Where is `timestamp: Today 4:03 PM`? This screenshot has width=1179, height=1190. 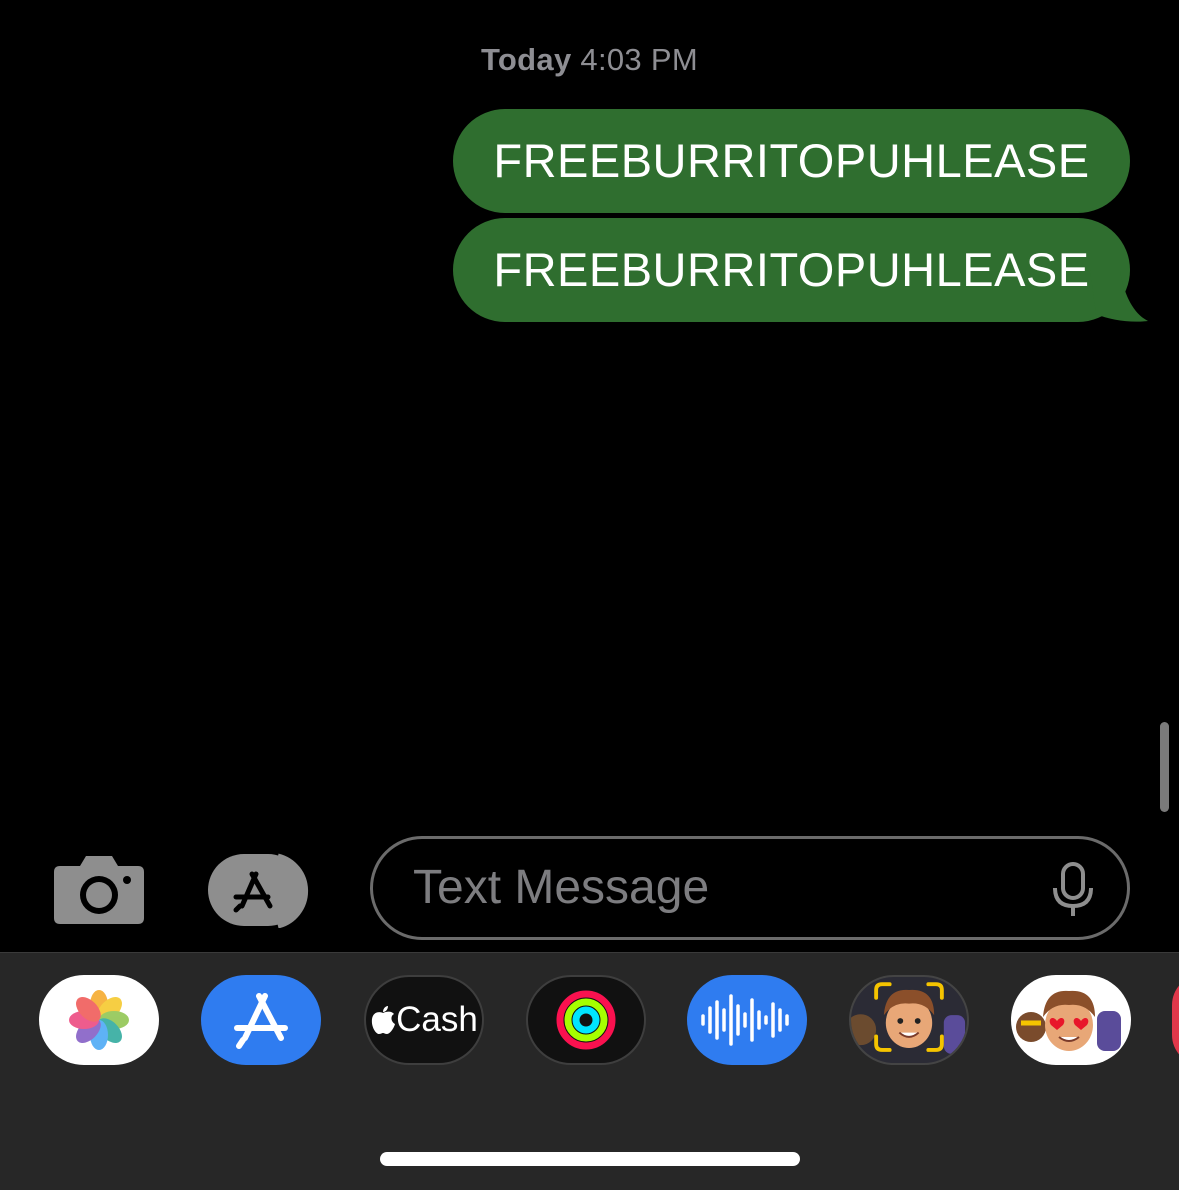 timestamp: Today 4:03 PM is located at coordinates (589, 60).